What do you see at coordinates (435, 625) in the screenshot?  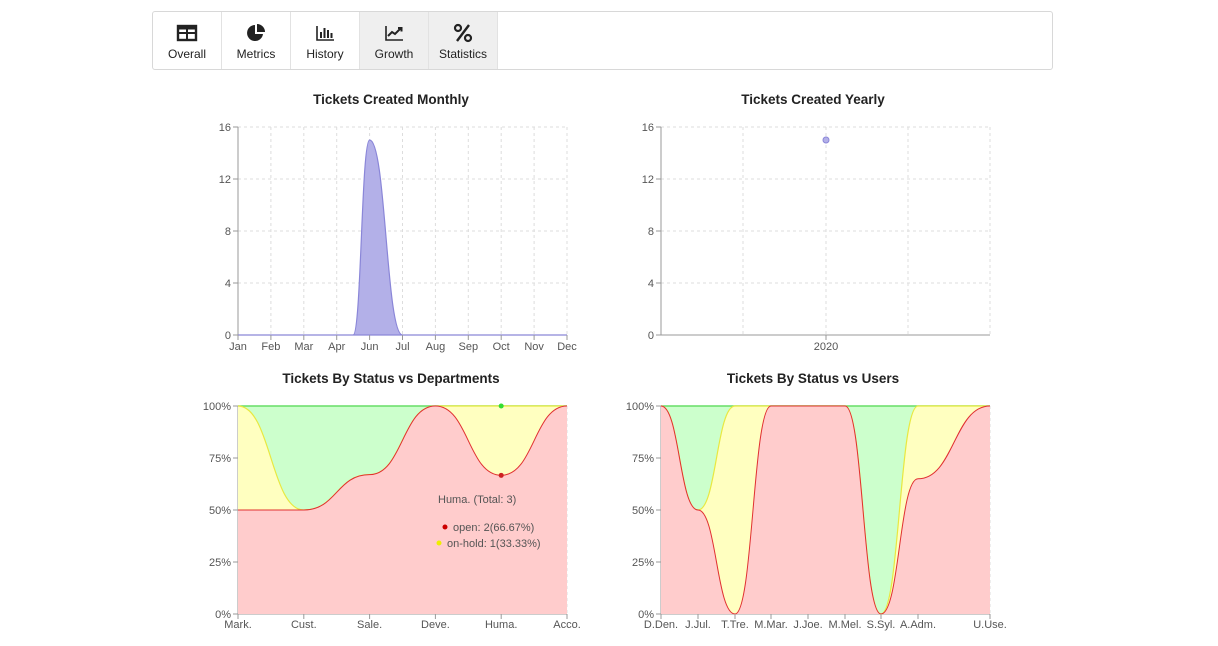 I see `departments-xtick-label: Deve.` at bounding box center [435, 625].